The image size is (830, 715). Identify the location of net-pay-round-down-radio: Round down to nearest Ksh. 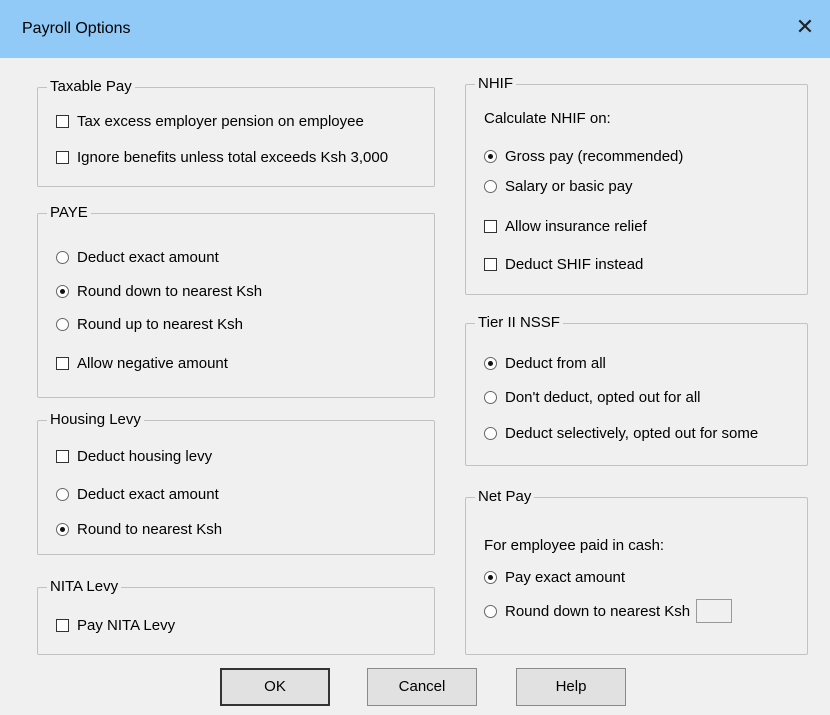
(608, 611).